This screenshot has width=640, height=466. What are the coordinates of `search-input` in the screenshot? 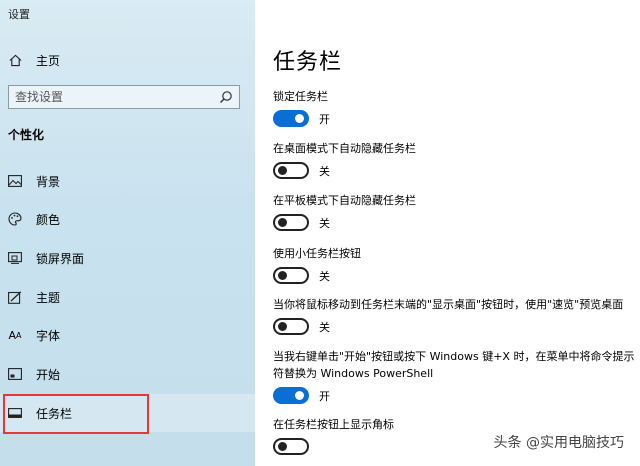 It's located at (117, 97).